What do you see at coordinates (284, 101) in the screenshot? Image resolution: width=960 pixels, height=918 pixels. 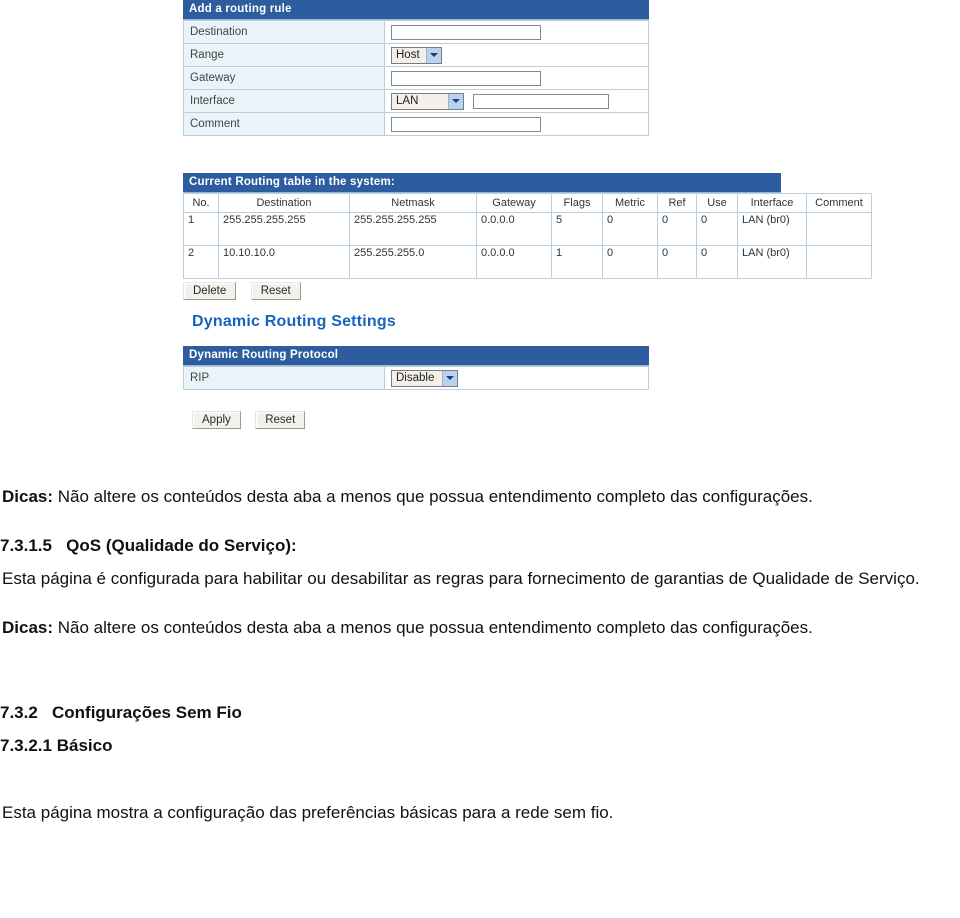 I see `interface-label: Interface` at bounding box center [284, 101].